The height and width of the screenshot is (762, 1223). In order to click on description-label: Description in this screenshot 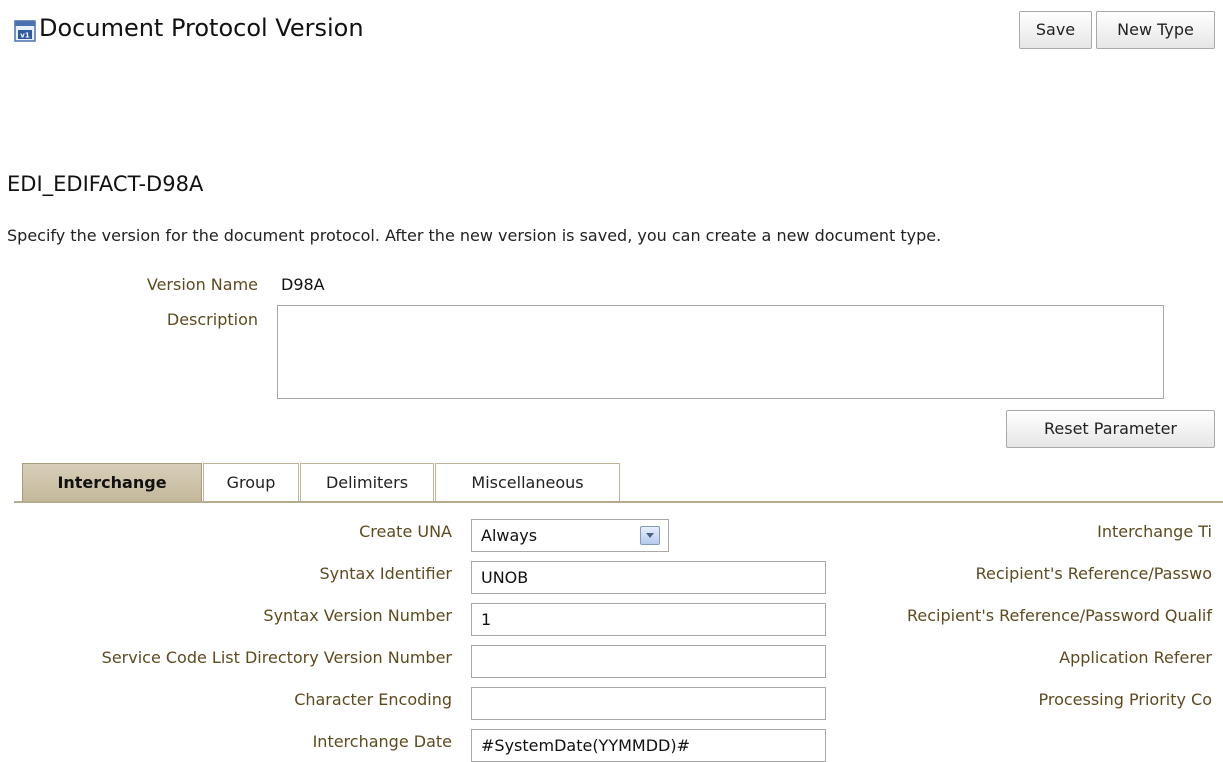, I will do `click(212, 319)`.